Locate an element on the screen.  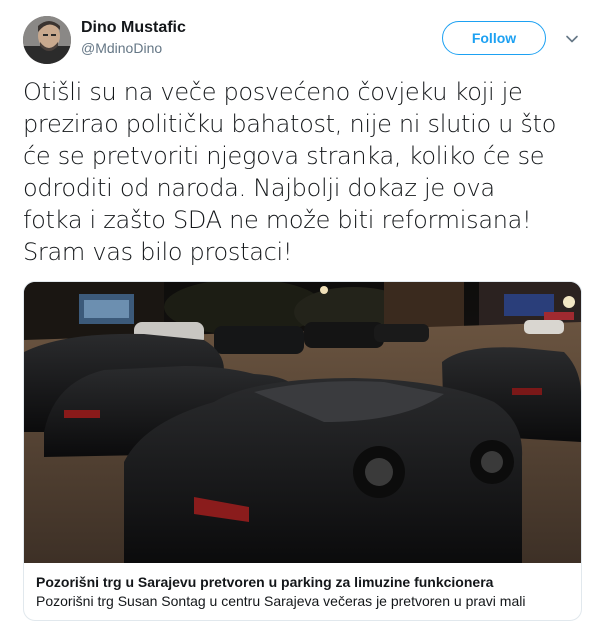
author-block: Dino Mustafic @MdinoDino is located at coordinates (133, 38).